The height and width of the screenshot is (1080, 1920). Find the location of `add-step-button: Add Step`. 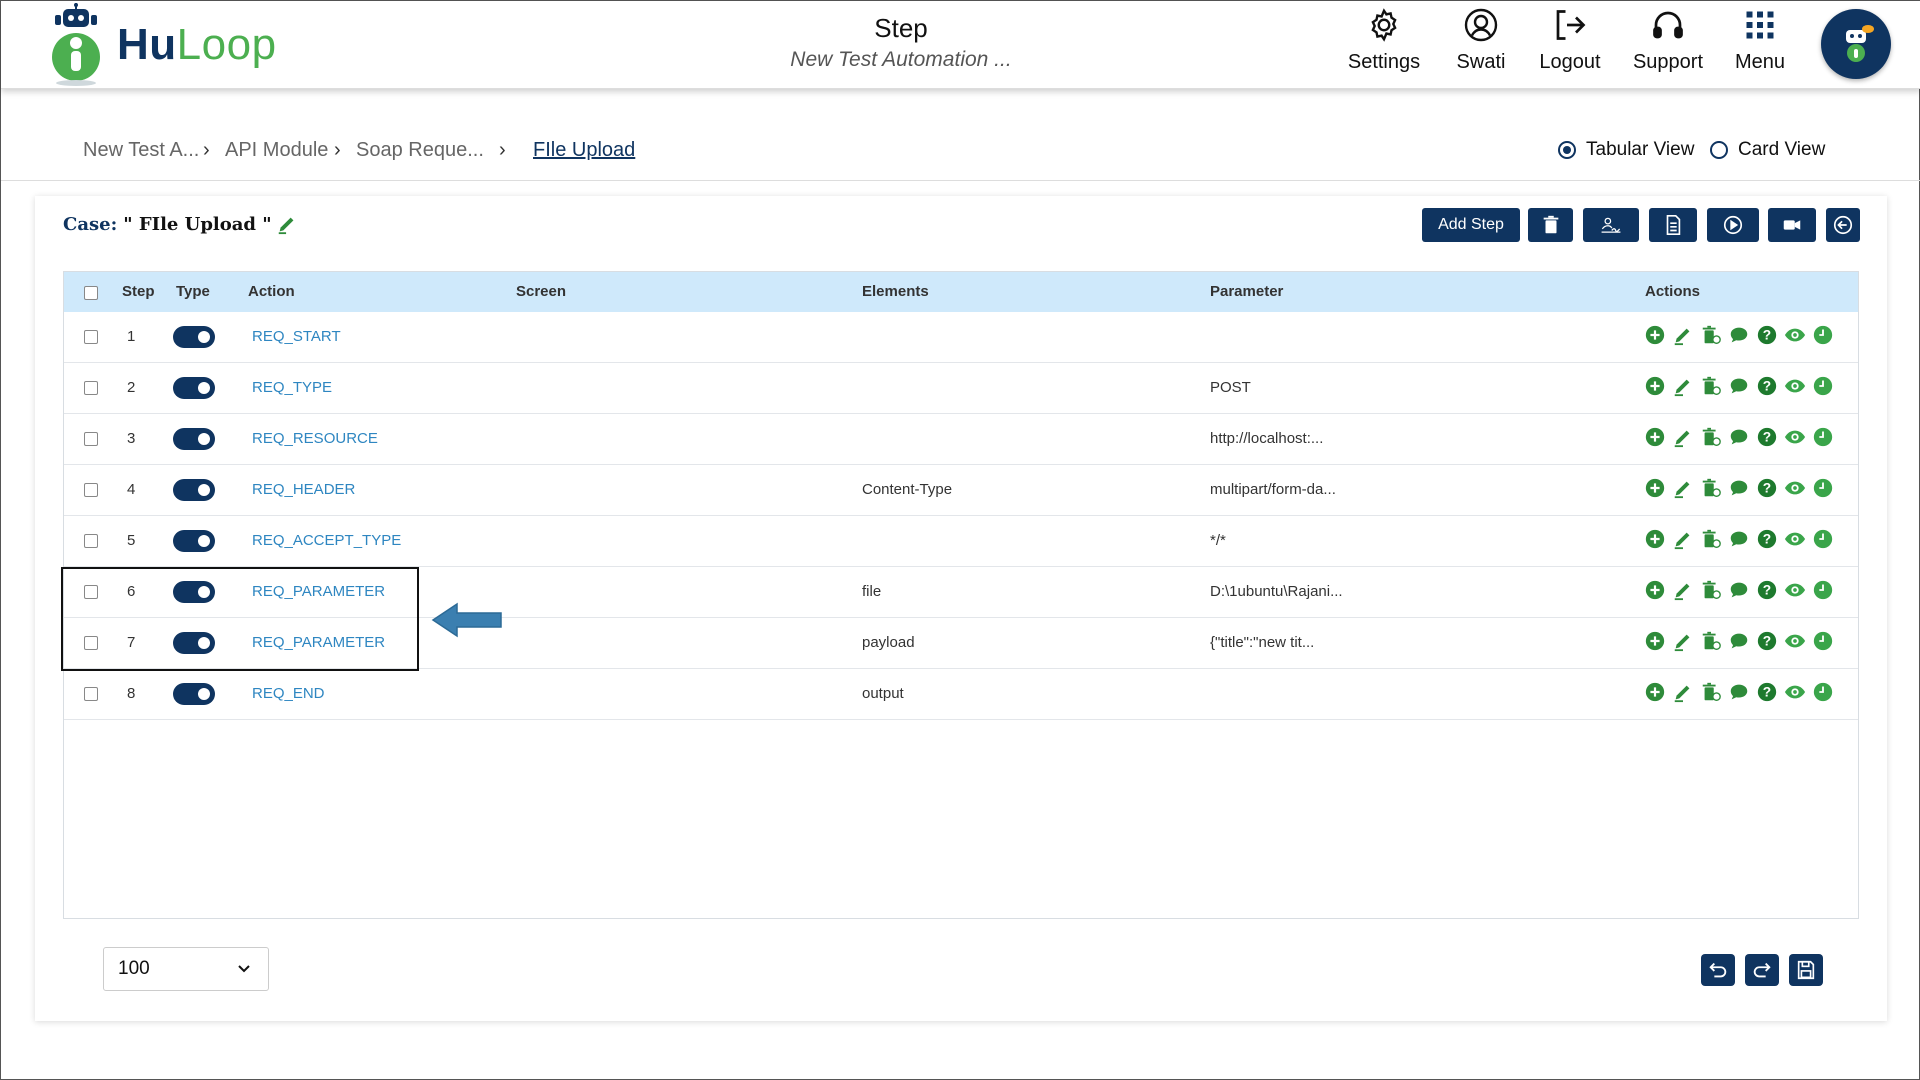

add-step-button: Add Step is located at coordinates (1471, 225).